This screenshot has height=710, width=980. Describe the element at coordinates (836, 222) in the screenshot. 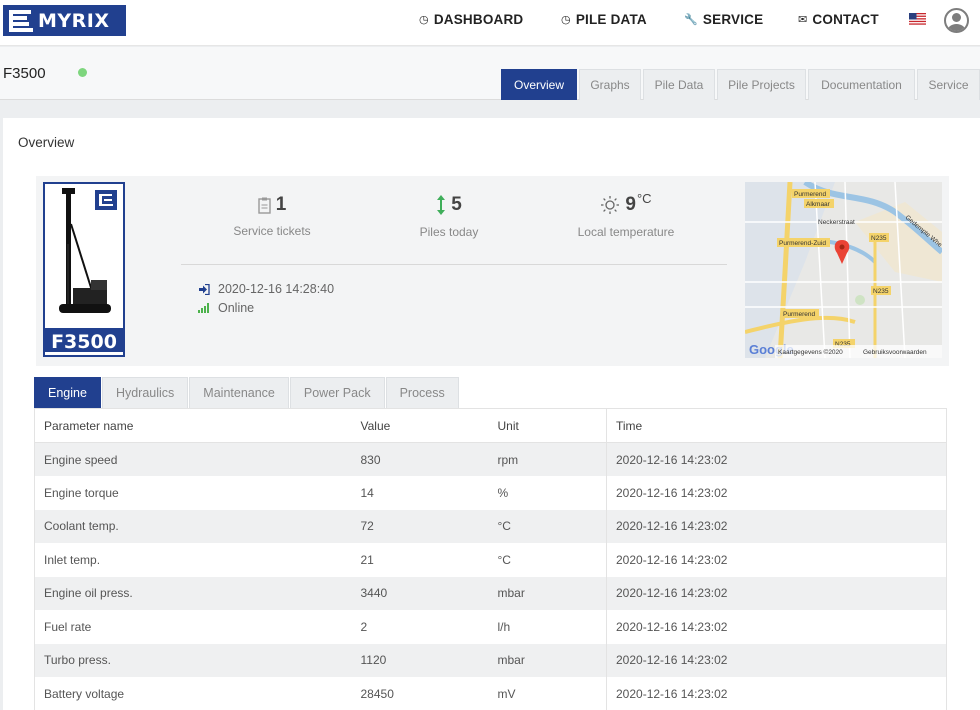

I see `map-label: Neckerstraat` at that location.